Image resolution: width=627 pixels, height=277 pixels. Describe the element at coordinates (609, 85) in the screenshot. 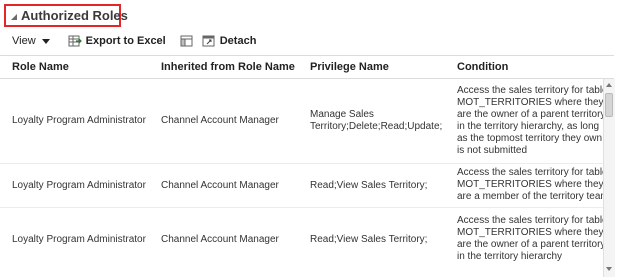

I see `scroll-up-icon` at that location.